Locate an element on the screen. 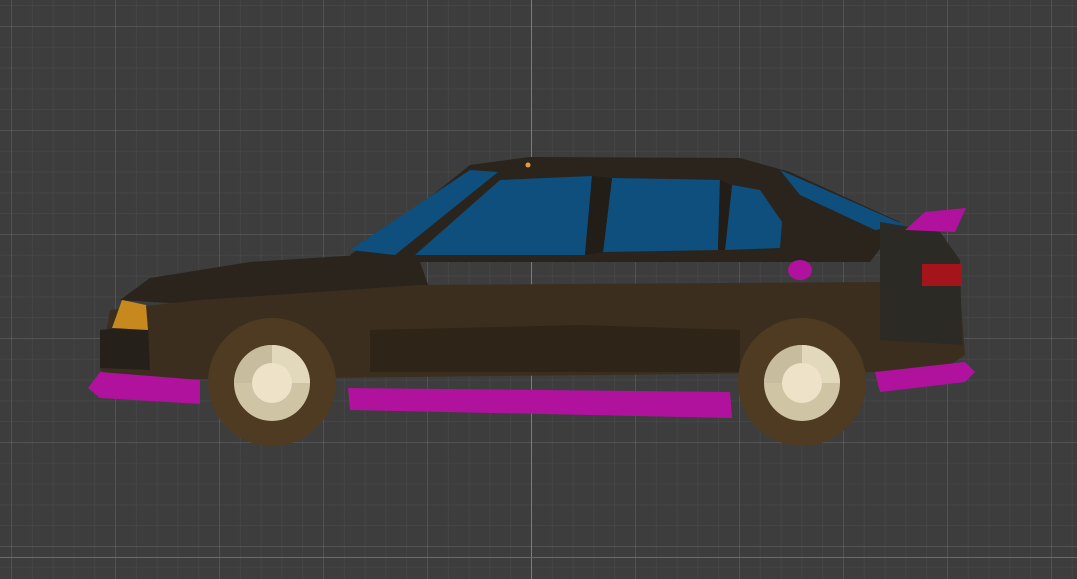 Image resolution: width=1077 pixels, height=579 pixels. door-lower-panel is located at coordinates (555, 348).